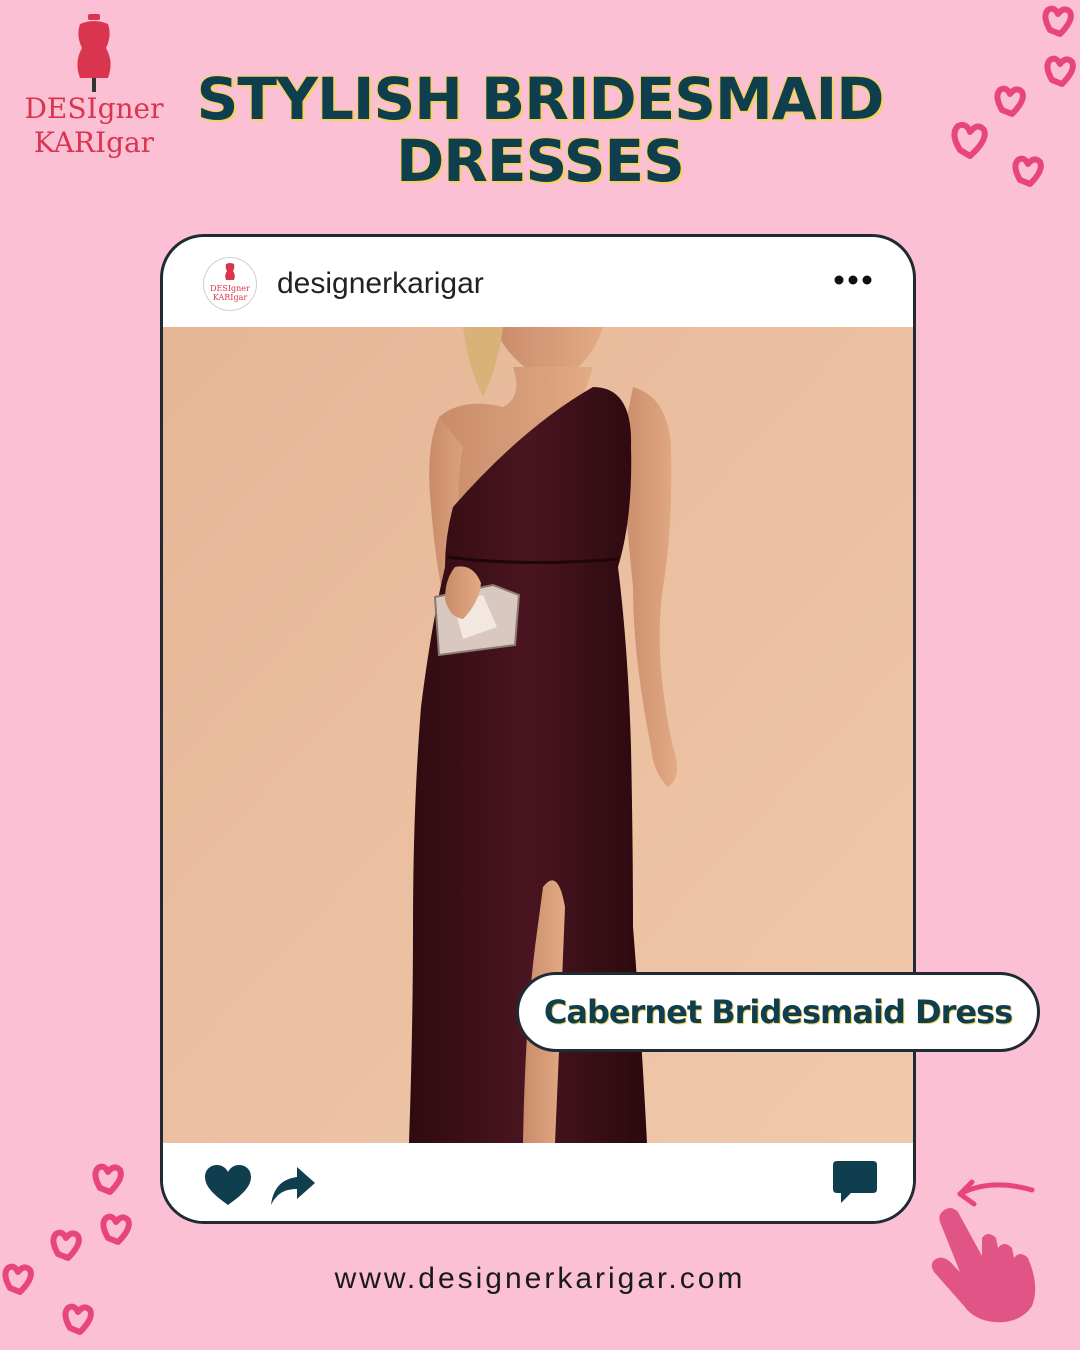 This screenshot has height=1350, width=1080. I want to click on brand-logo-text: DESIgner KARIgar, so click(94, 126).